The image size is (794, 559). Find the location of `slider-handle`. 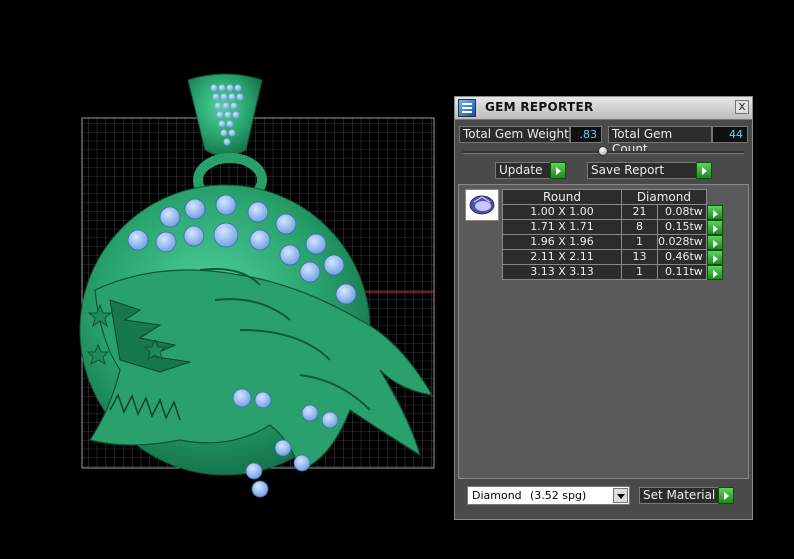

slider-handle is located at coordinates (603, 151).